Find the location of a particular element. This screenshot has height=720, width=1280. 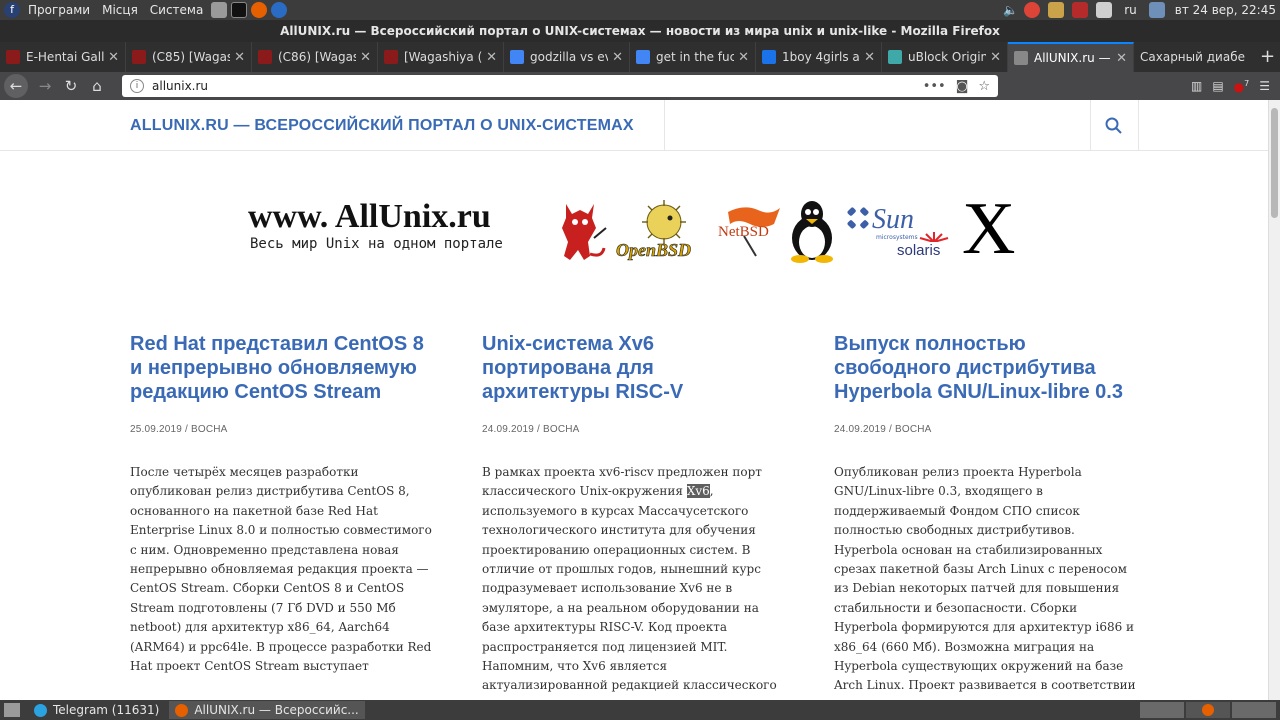

battery-tray-icon is located at coordinates (1104, 10).